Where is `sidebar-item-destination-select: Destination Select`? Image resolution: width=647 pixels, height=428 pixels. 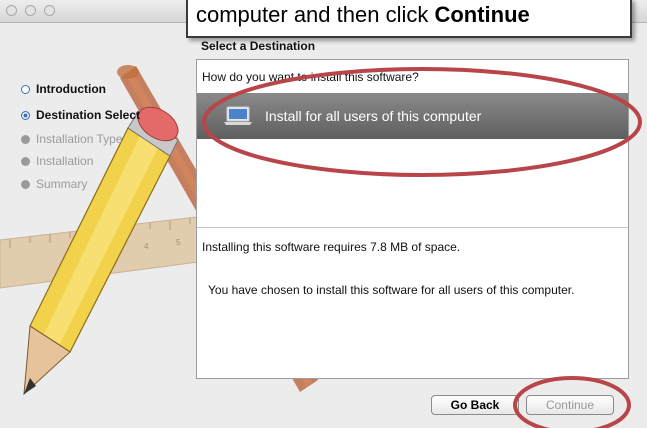
sidebar-item-destination-select: Destination Select is located at coordinates (80, 115).